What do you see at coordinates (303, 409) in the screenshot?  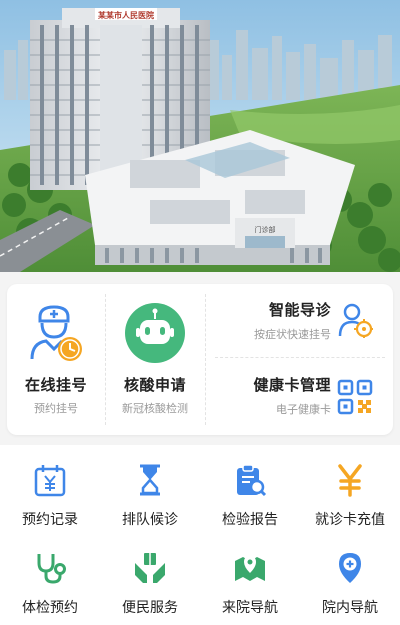 I see `health-card-subtitle: 电子健康卡` at bounding box center [303, 409].